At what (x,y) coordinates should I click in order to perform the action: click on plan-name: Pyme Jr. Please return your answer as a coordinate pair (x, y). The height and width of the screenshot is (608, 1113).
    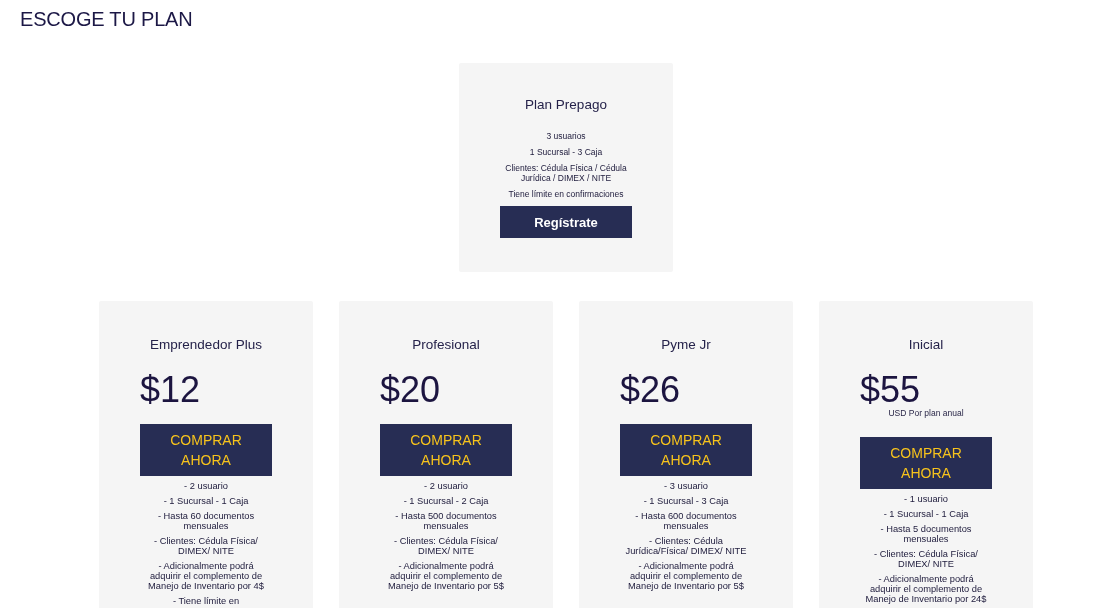
    Looking at the image, I should click on (686, 345).